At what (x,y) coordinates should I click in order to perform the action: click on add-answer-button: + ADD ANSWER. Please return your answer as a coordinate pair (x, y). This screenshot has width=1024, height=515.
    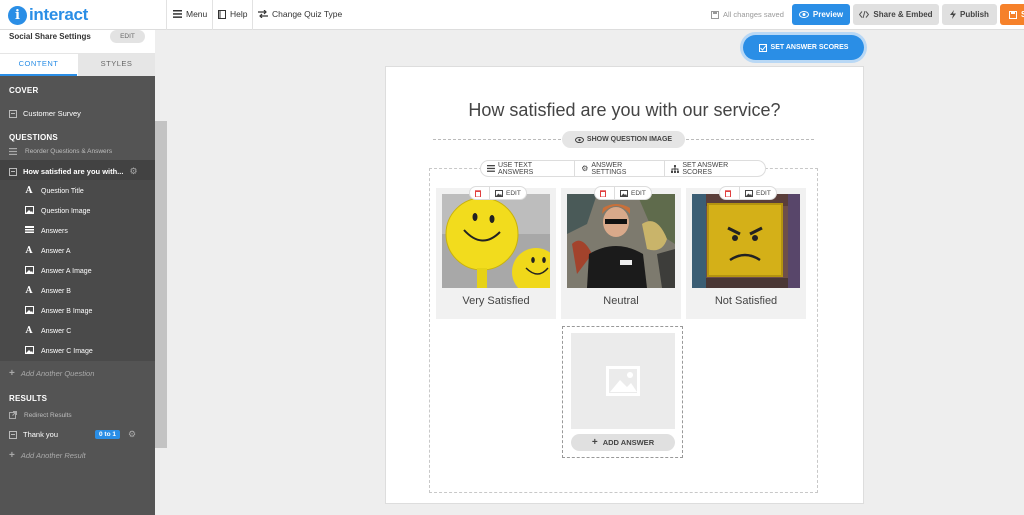
    Looking at the image, I should click on (623, 442).